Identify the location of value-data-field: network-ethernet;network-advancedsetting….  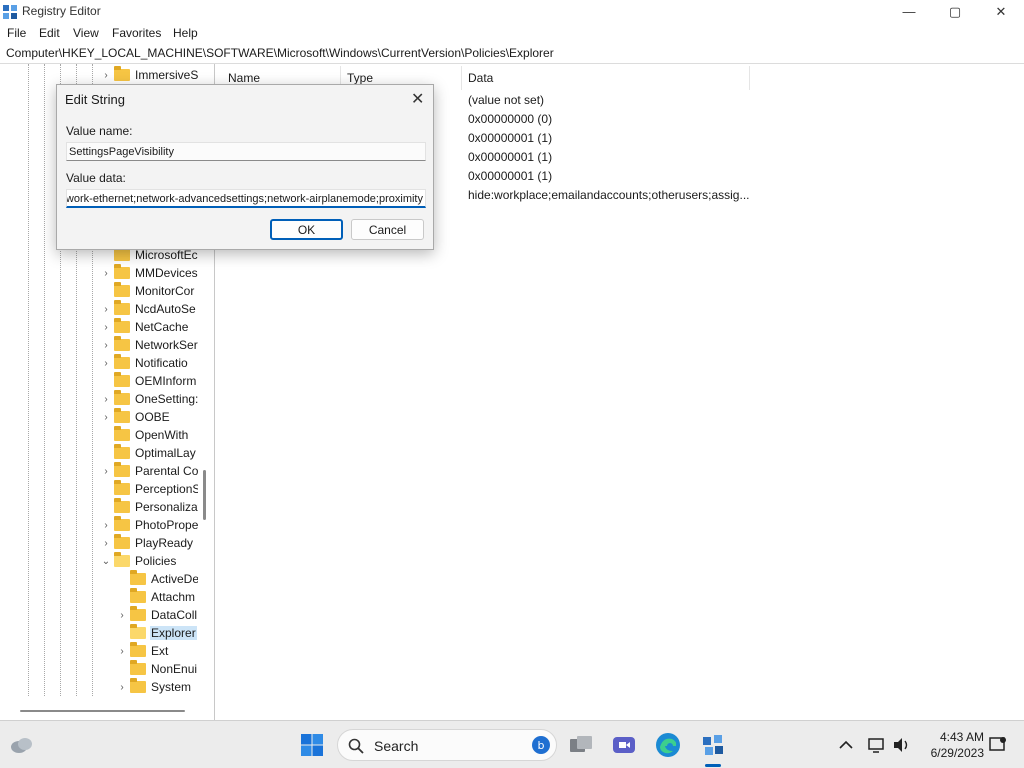
(246, 198).